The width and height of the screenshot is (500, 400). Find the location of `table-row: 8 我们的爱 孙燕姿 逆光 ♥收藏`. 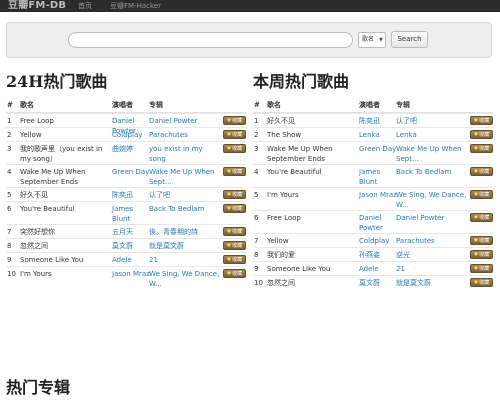

table-row: 8 我们的爱 孙燕姿 逆光 ♥收藏 is located at coordinates (373, 254).